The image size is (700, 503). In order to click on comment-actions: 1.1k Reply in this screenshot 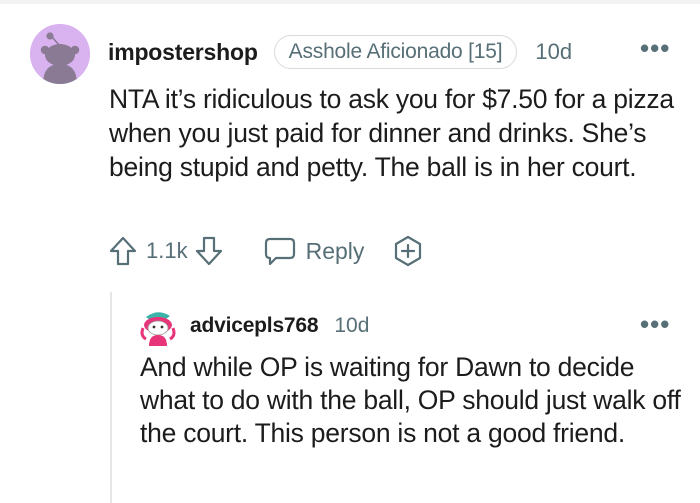, I will do `click(266, 251)`.